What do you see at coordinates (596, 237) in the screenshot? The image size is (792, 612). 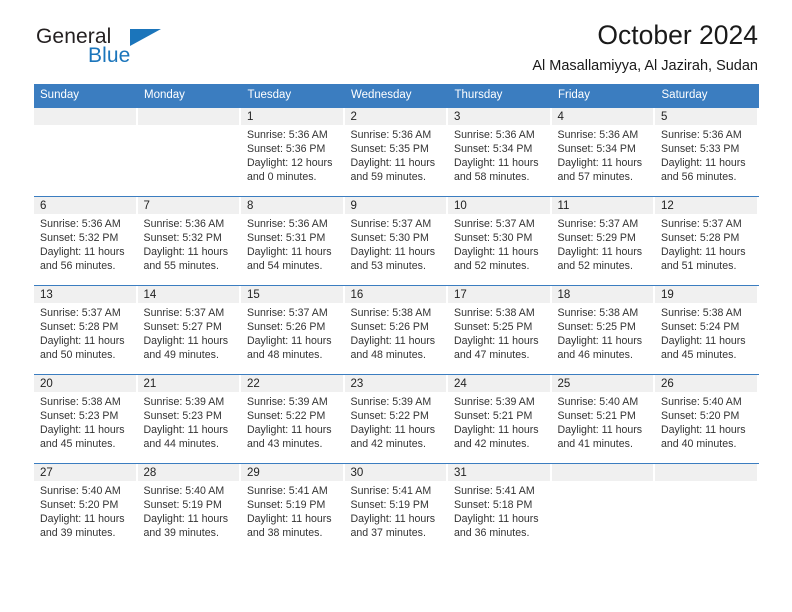 I see `sunset-text: Sunset: 5:29 PM` at bounding box center [596, 237].